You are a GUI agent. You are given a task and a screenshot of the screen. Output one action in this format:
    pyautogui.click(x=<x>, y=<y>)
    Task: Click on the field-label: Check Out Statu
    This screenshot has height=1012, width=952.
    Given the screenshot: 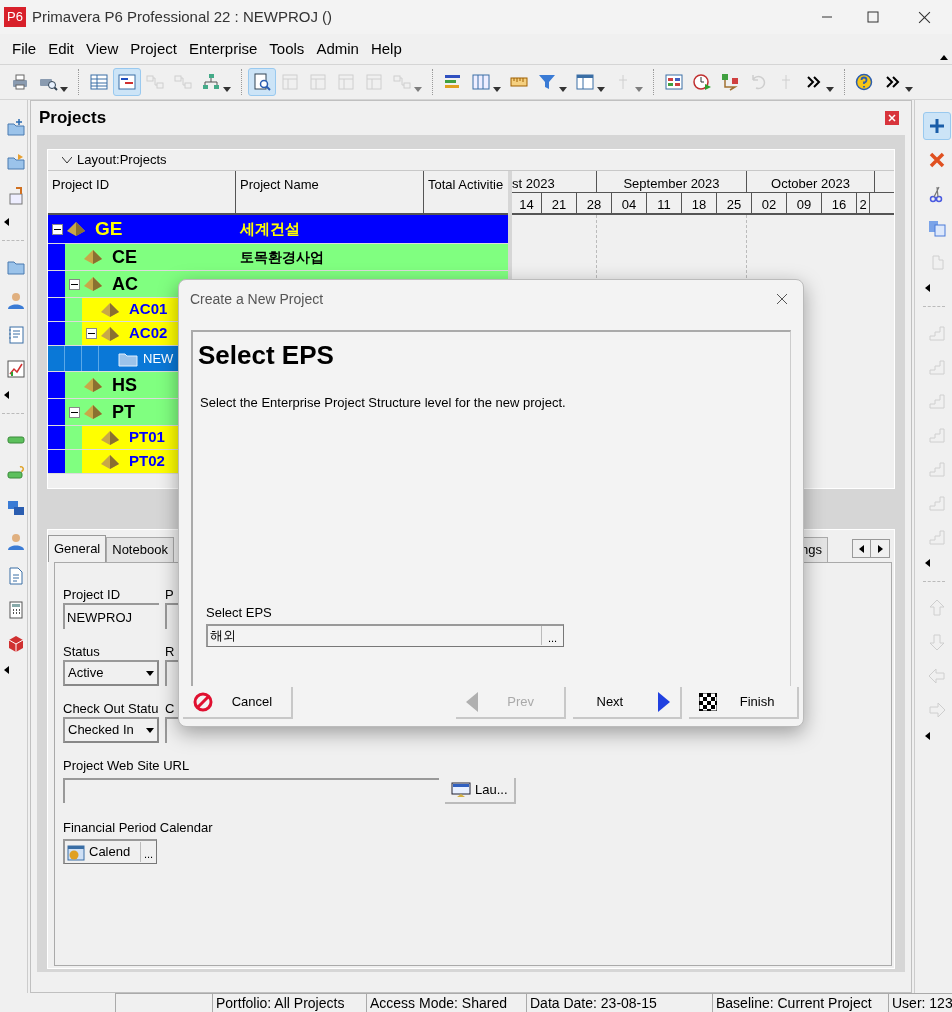 What is the action you would take?
    pyautogui.click(x=111, y=707)
    